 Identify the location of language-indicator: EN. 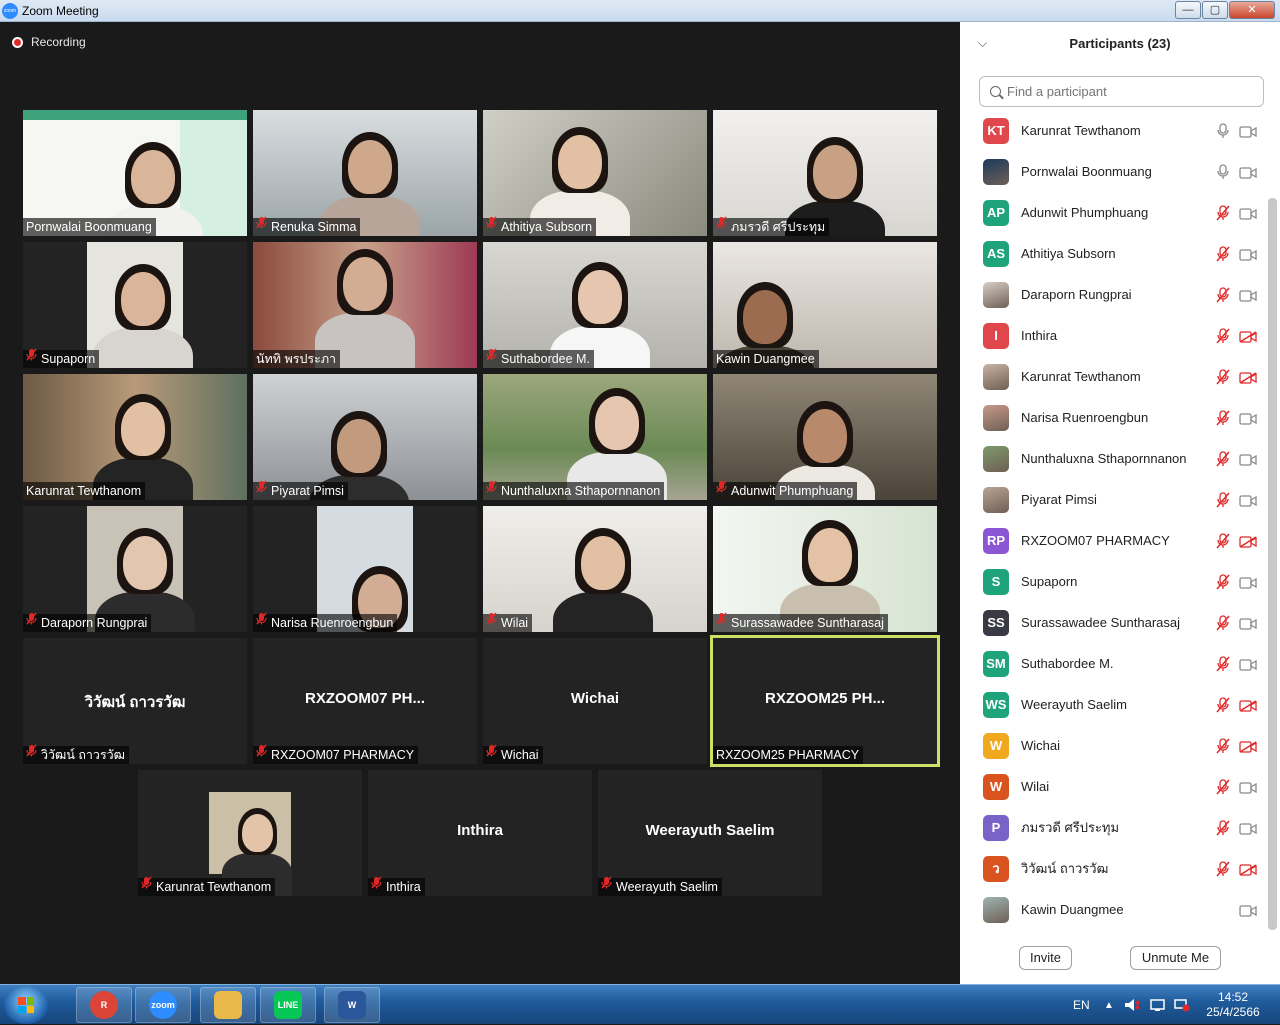
(1081, 1005).